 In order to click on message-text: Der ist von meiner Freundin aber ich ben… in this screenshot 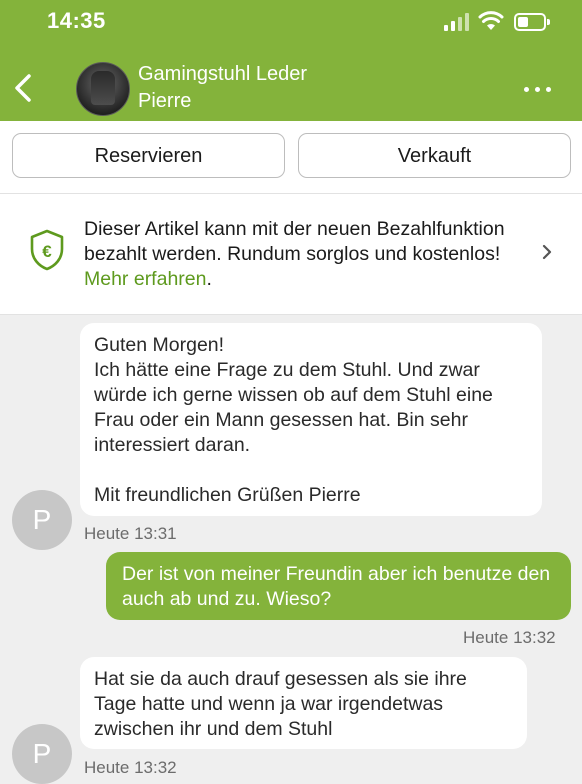, I will do `click(339, 586)`.